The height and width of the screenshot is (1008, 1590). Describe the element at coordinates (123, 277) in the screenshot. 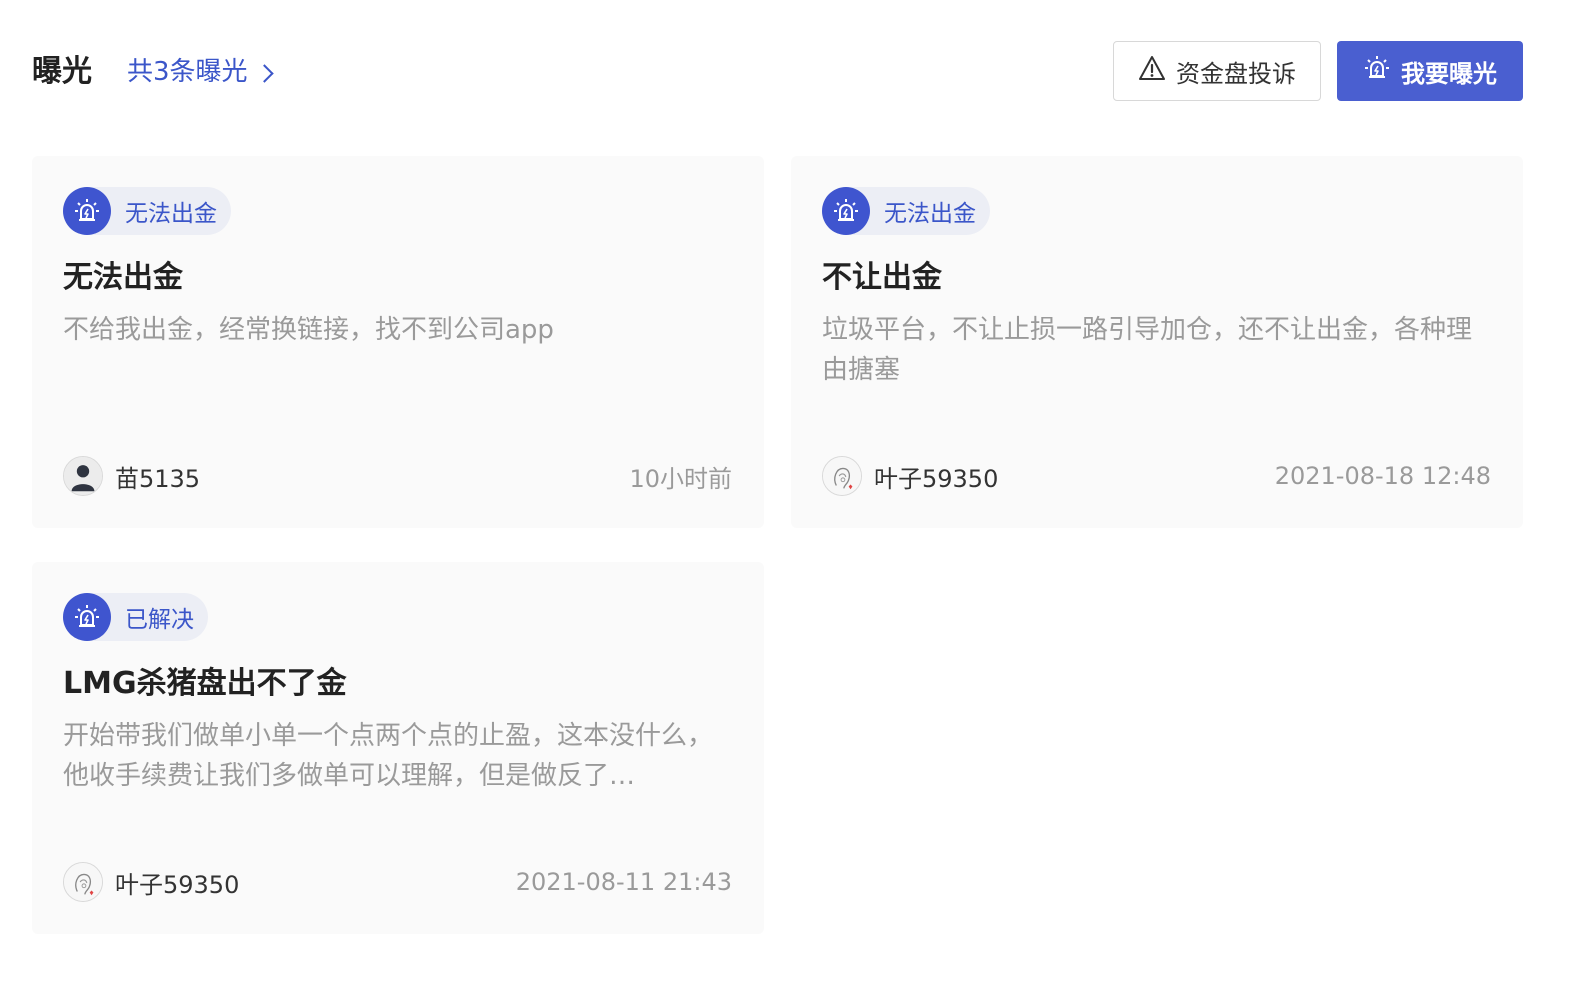

I see `card-title: 无法出金` at that location.